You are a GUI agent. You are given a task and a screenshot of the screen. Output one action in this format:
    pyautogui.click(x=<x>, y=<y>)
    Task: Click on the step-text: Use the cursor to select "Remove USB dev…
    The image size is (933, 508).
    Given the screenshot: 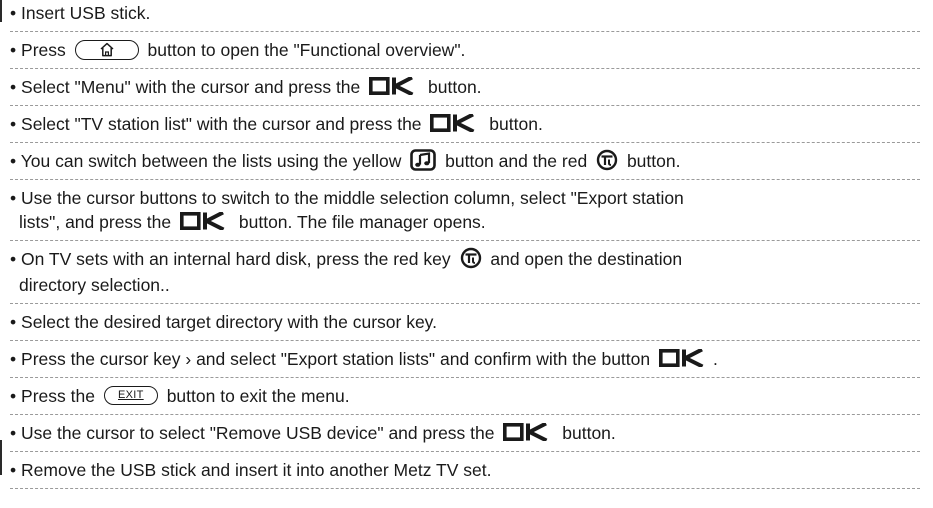 What is the action you would take?
    pyautogui.click(x=258, y=433)
    